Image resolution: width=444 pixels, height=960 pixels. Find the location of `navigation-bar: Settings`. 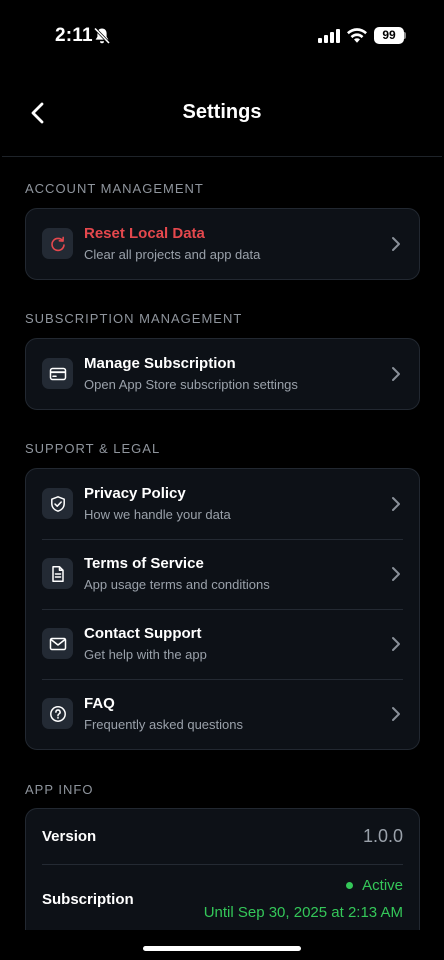

navigation-bar: Settings is located at coordinates (222, 113).